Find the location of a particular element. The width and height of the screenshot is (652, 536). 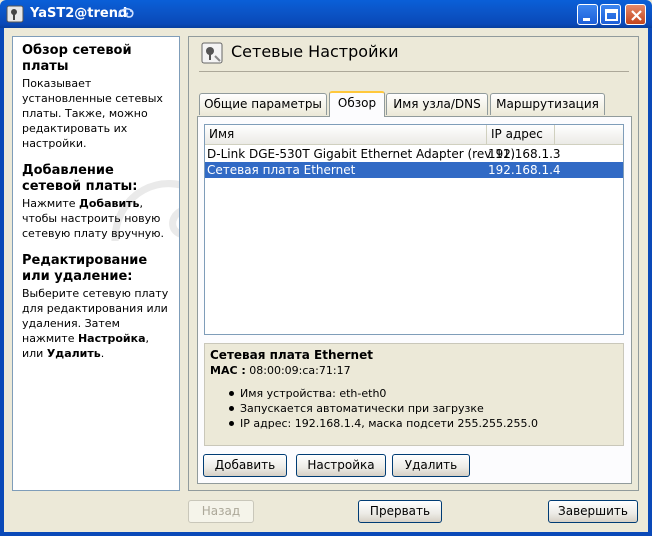

cell-ip: 192.168.1.4 is located at coordinates (524, 170).